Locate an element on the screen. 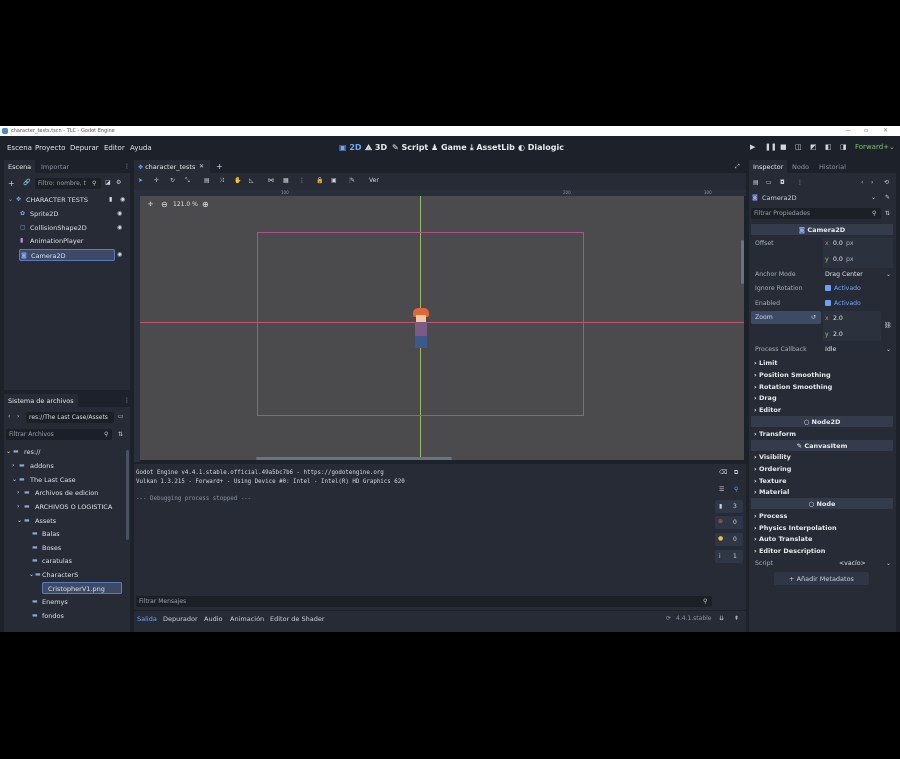 Image resolution: width=900 pixels, height=759 pixels. zoom-y-input: 2.0 is located at coordinates (838, 334).